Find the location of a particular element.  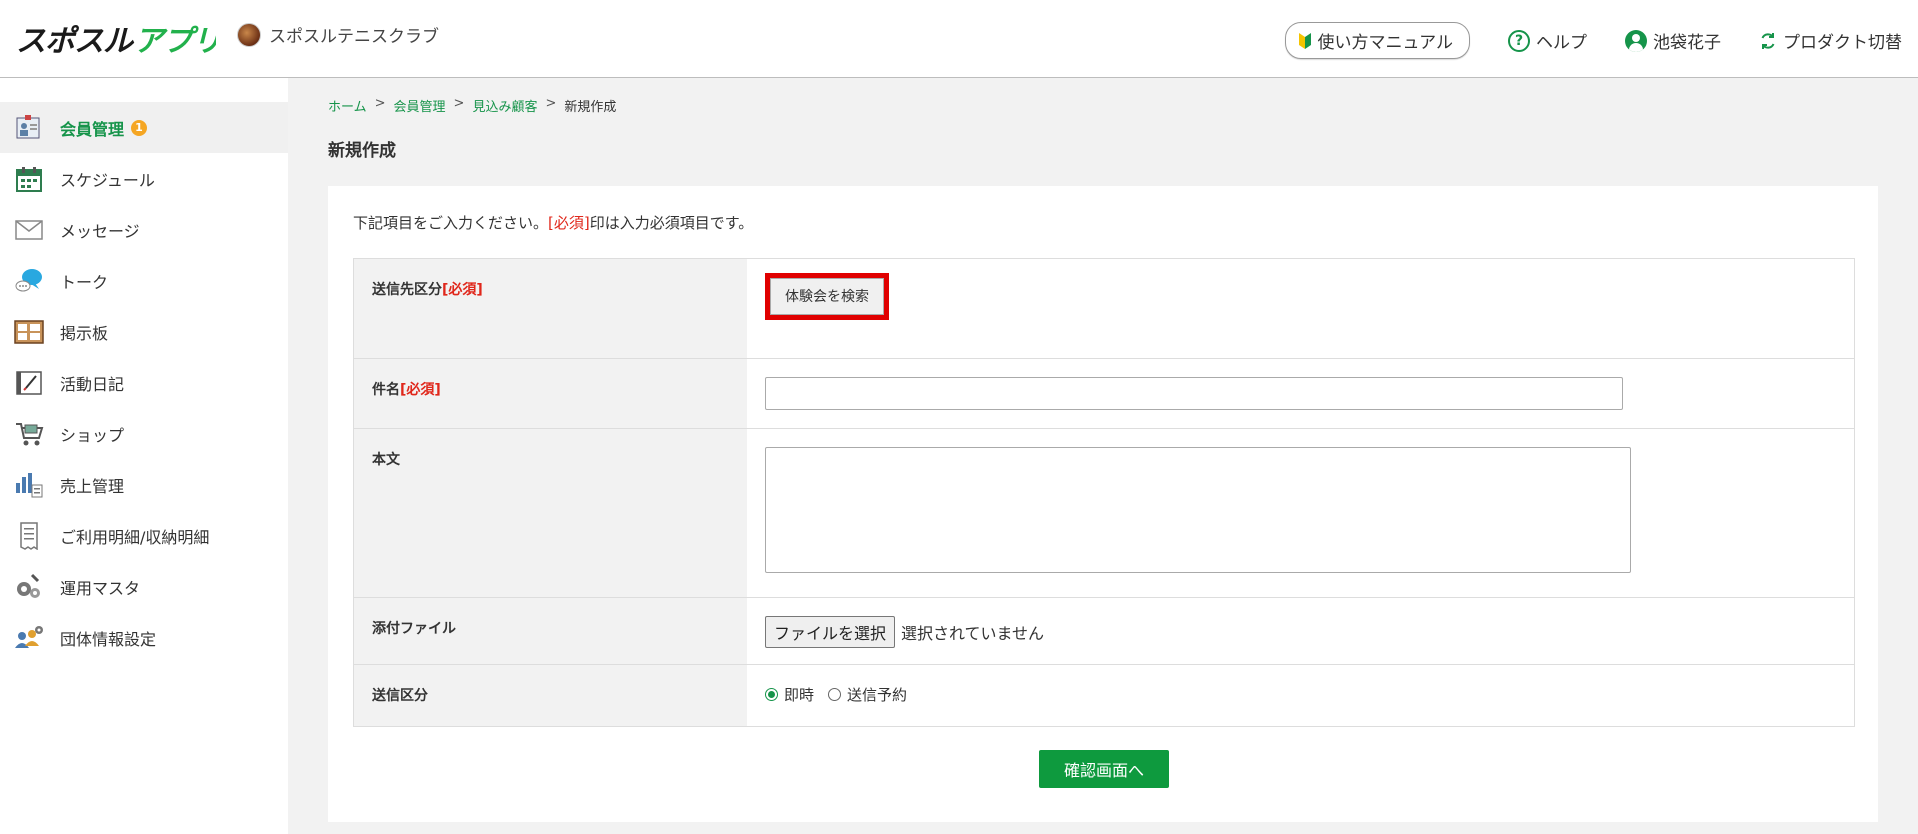

radio-scheduled is located at coordinates (835, 694).